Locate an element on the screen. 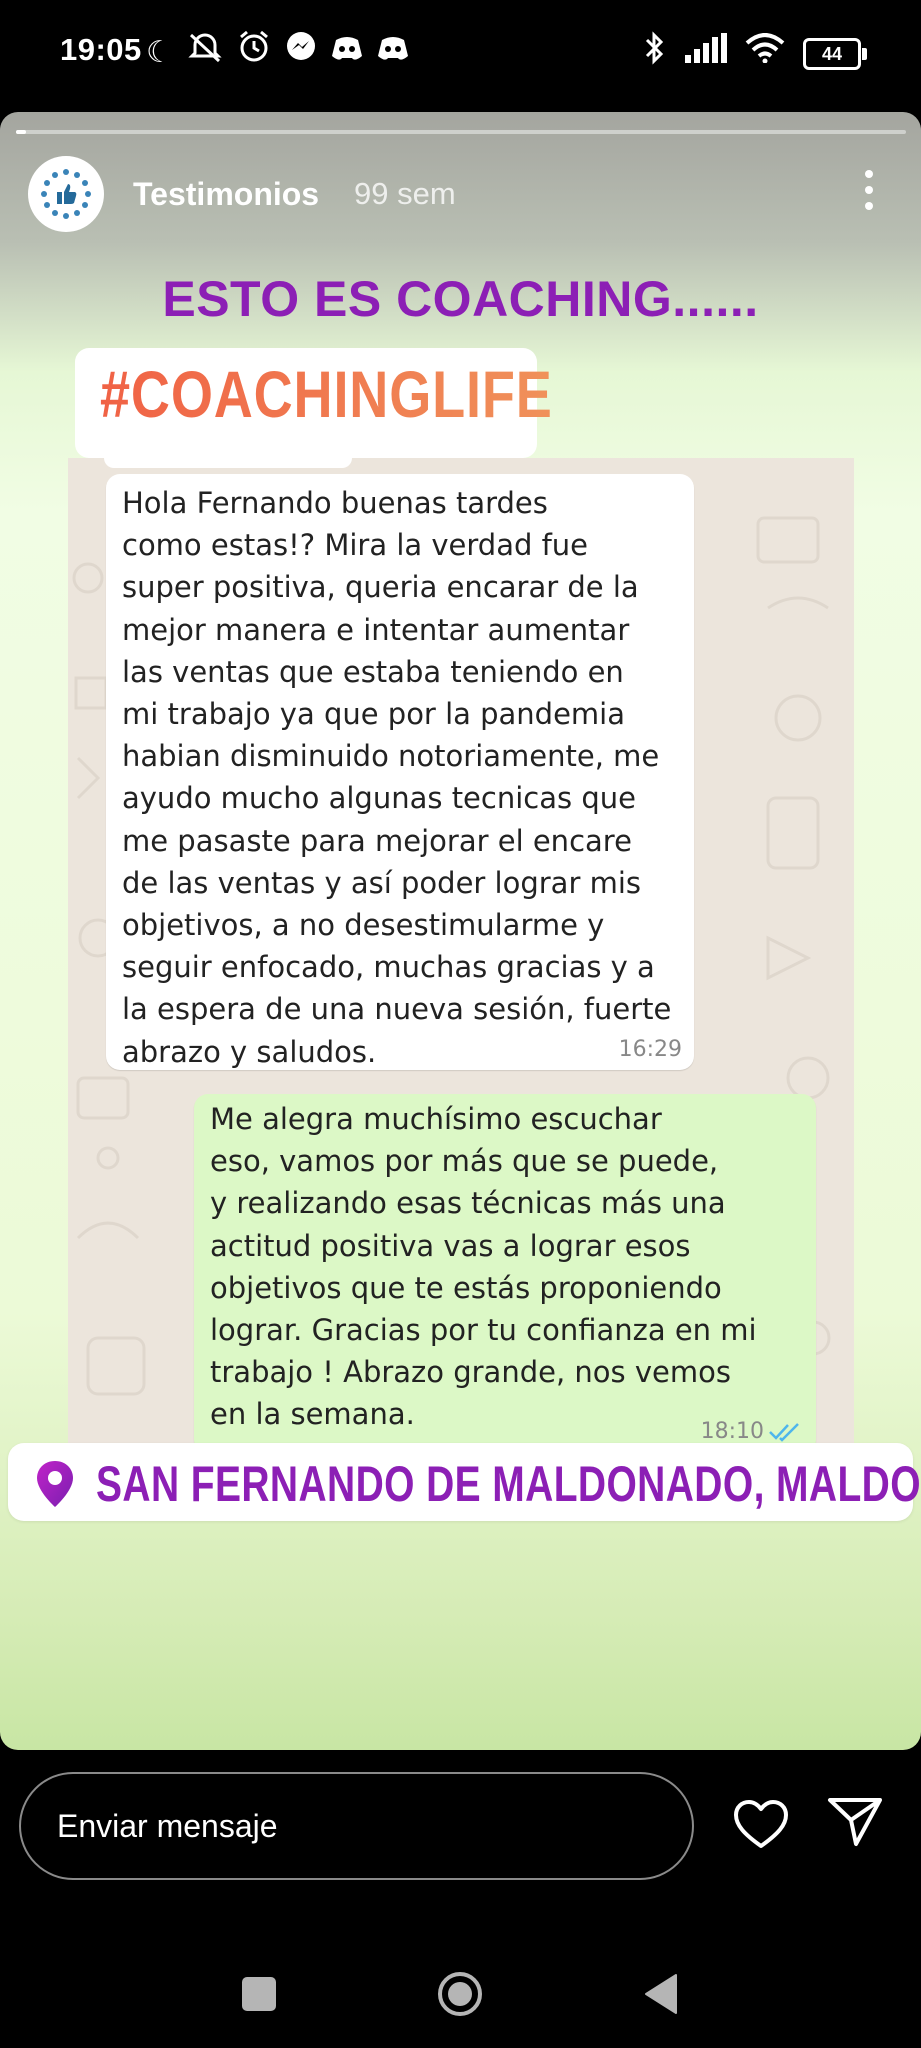 This screenshot has width=921, height=2048. status-time: 19:05 is located at coordinates (101, 49).